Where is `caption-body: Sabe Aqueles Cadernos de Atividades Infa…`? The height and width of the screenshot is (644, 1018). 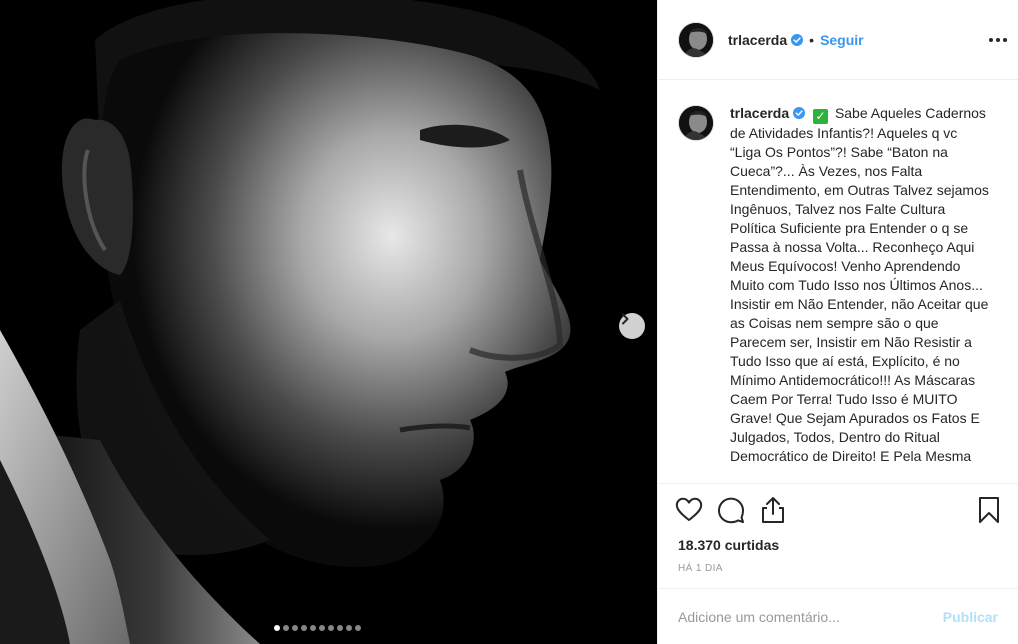
caption-body: Sabe Aqueles Cadernos de Atividades Infa… is located at coordinates (859, 284).